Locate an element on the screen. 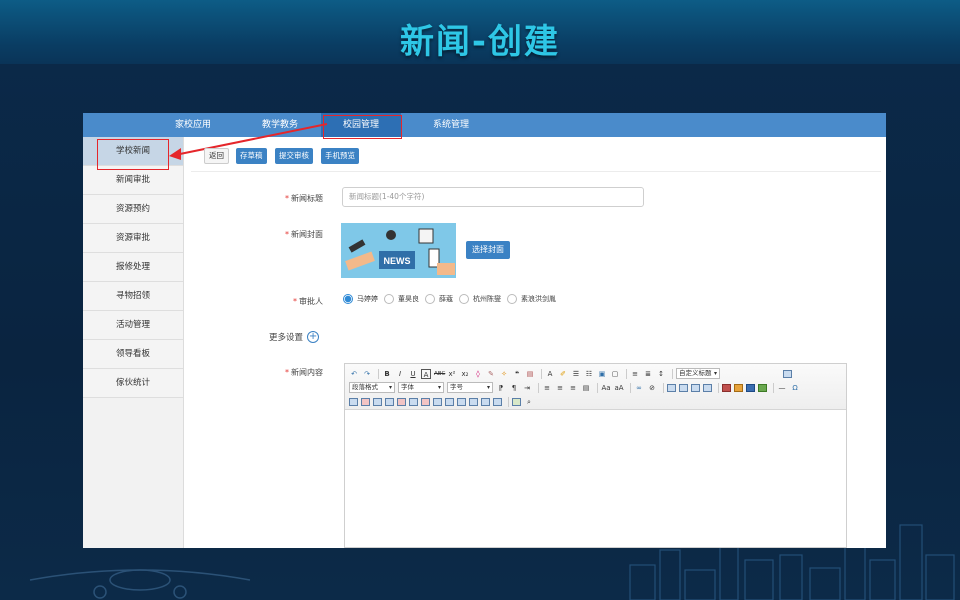  paste-text-icon: ▤ is located at coordinates (530, 374).